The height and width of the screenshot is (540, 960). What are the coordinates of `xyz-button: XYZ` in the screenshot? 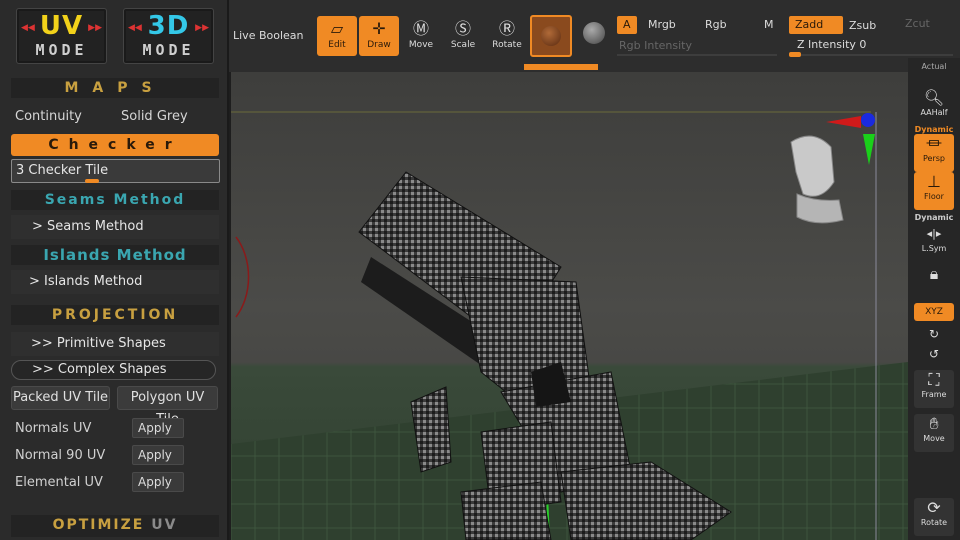 It's located at (934, 312).